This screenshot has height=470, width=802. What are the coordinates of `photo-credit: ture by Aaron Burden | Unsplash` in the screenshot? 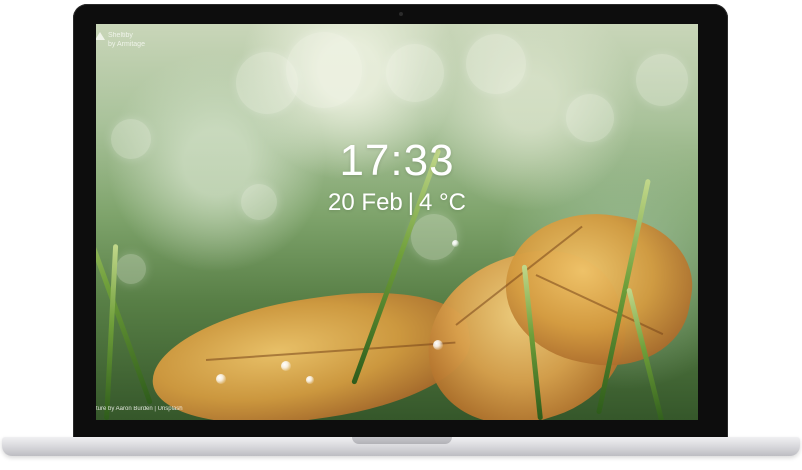 It's located at (139, 409).